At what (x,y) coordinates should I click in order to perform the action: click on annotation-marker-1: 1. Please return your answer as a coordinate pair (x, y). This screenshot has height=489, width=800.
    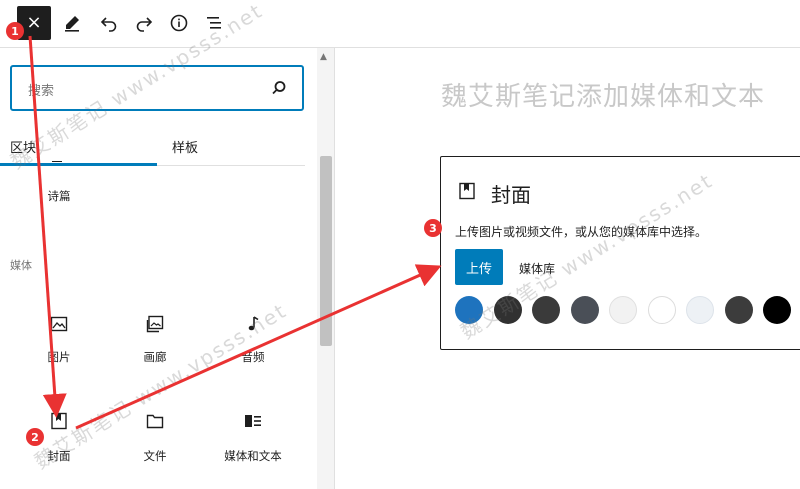
    Looking at the image, I should click on (15, 31).